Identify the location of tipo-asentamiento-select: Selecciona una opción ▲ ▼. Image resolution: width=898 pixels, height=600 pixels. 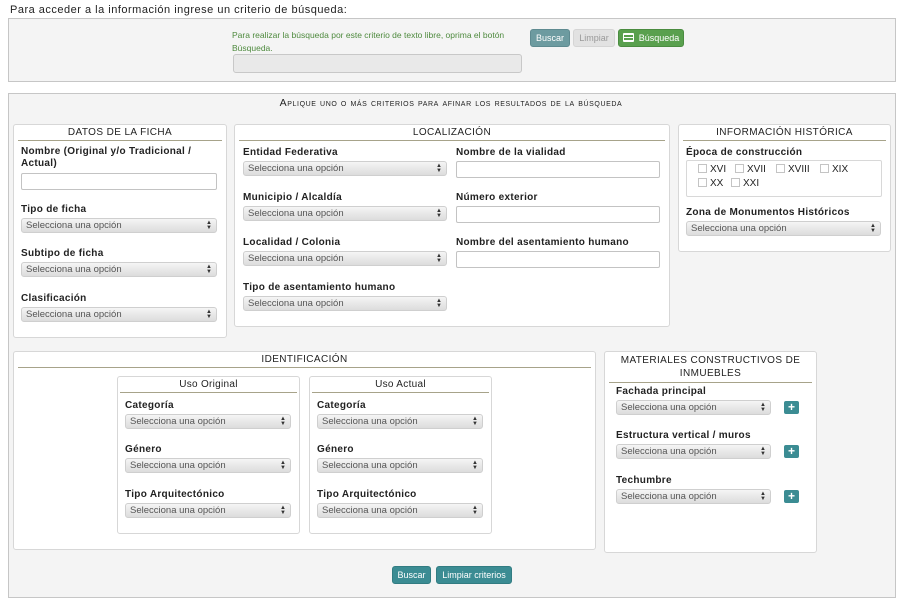
(345, 303).